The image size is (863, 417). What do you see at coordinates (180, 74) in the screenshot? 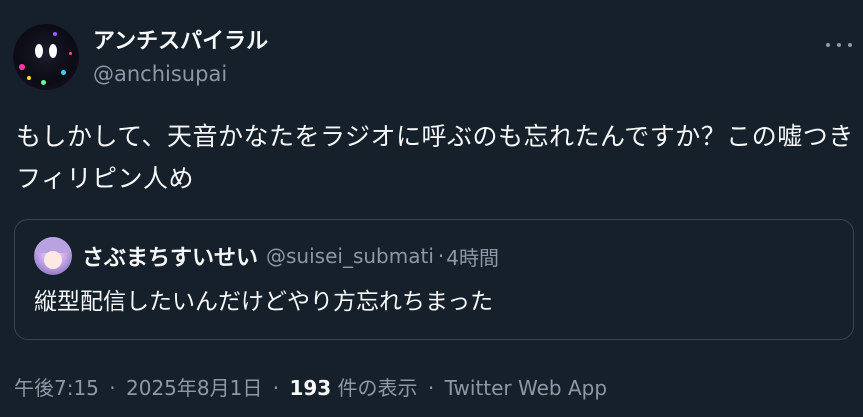
I see `author-handle: @anchisupai` at bounding box center [180, 74].